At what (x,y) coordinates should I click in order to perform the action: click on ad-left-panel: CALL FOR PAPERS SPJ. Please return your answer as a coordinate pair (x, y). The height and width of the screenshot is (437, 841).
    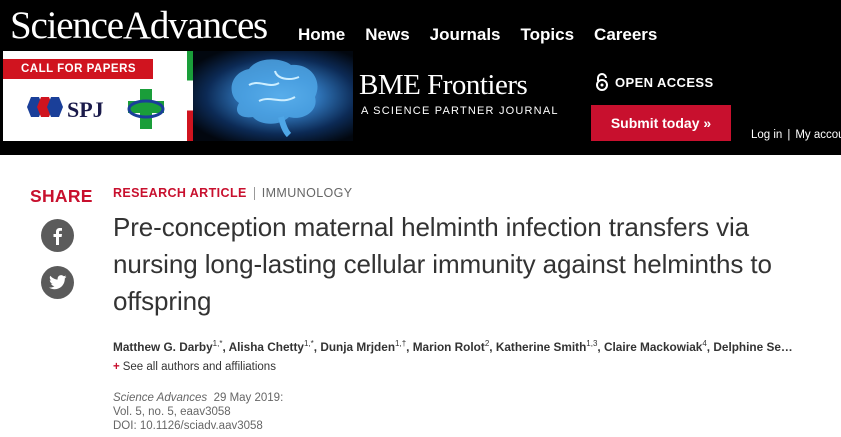
    Looking at the image, I should click on (98, 96).